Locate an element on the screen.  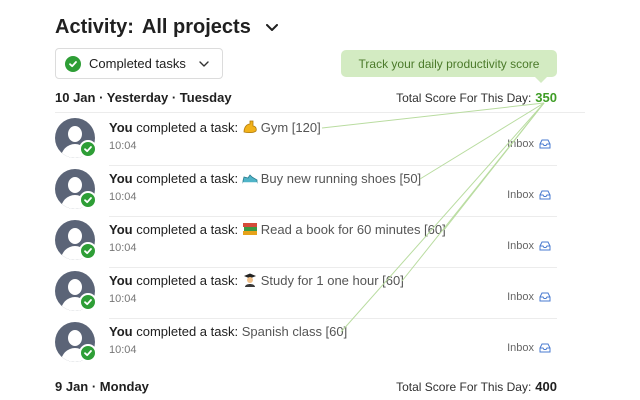
day-date: 10 Jan · Yesterday · Tuesday is located at coordinates (143, 97).